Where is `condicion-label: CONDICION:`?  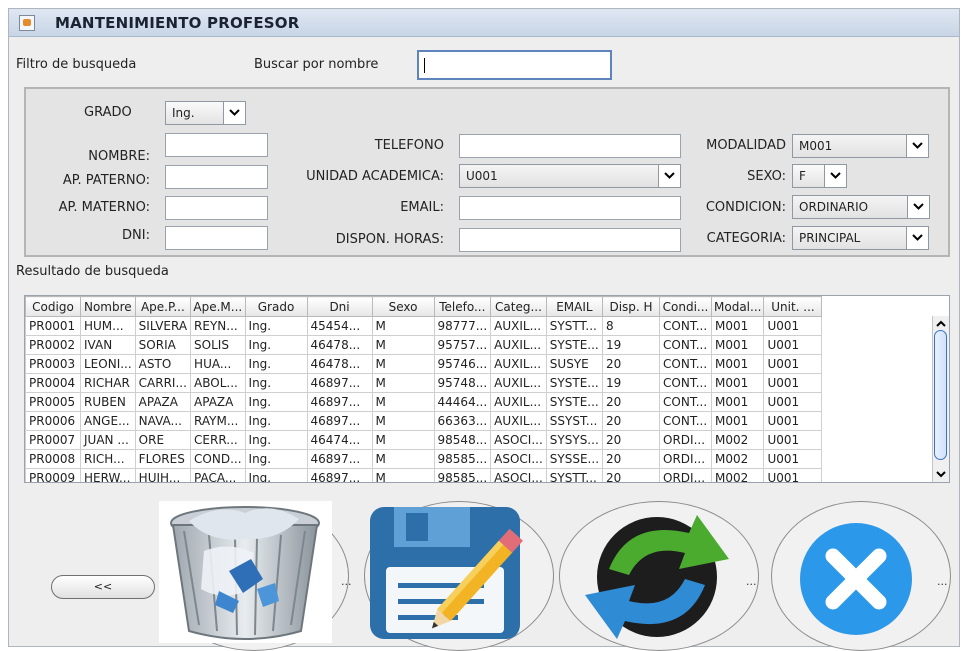
condicion-label: CONDICION: is located at coordinates (745, 207).